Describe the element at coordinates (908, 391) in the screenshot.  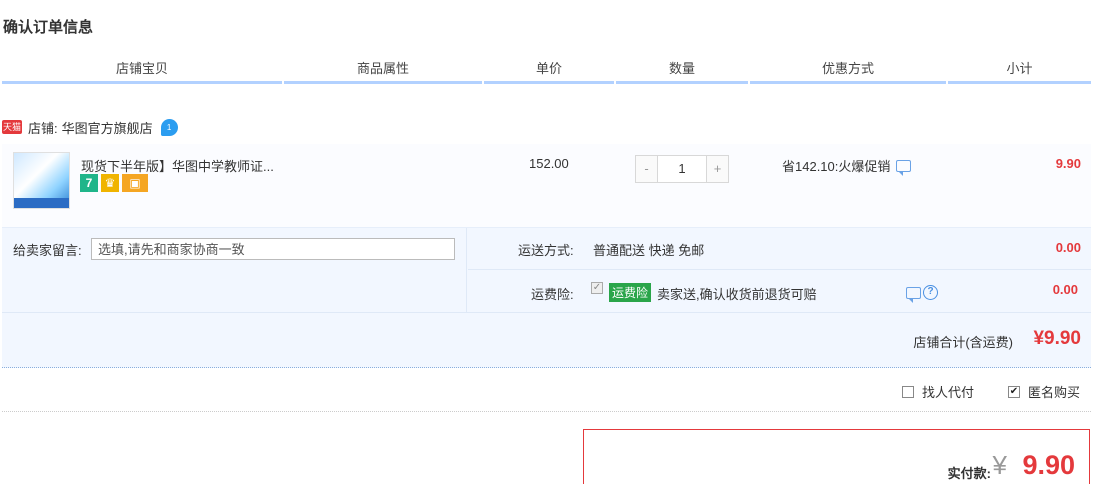
I see `pay-by-friend-checkbox` at that location.